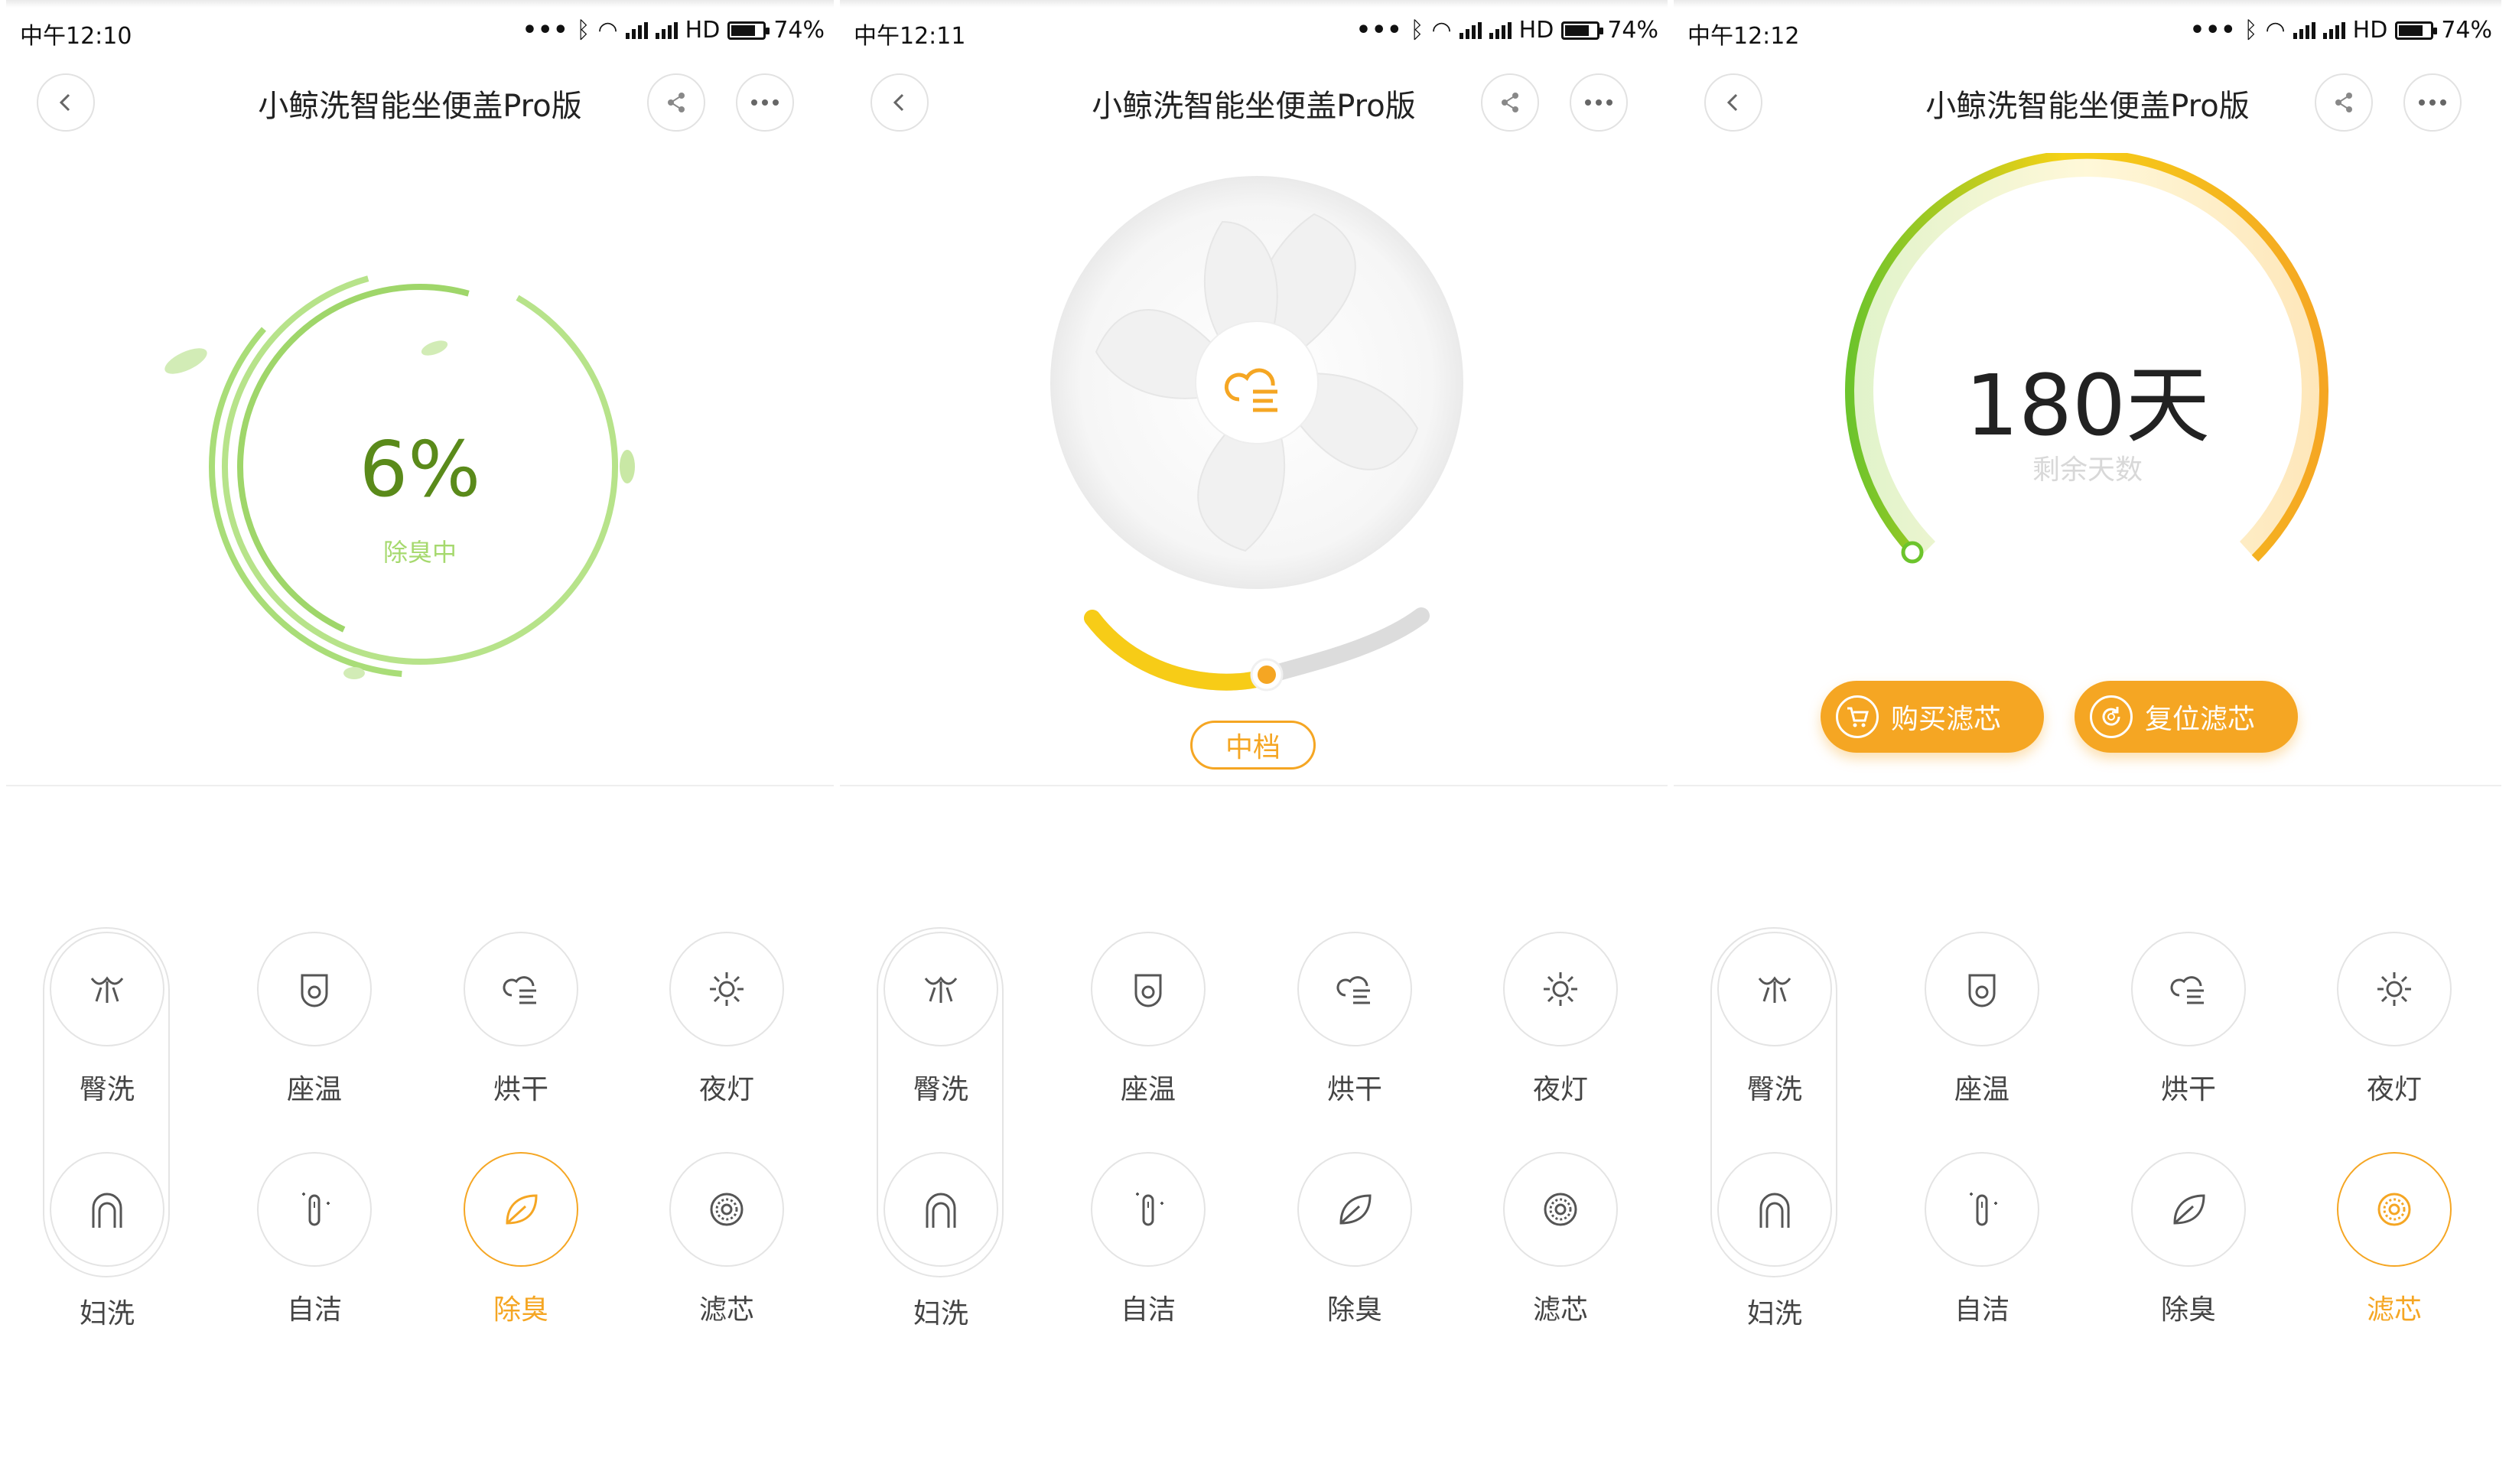 This screenshot has height=1484, width=2509. What do you see at coordinates (748, 30) in the screenshot?
I see `battery-icon` at bounding box center [748, 30].